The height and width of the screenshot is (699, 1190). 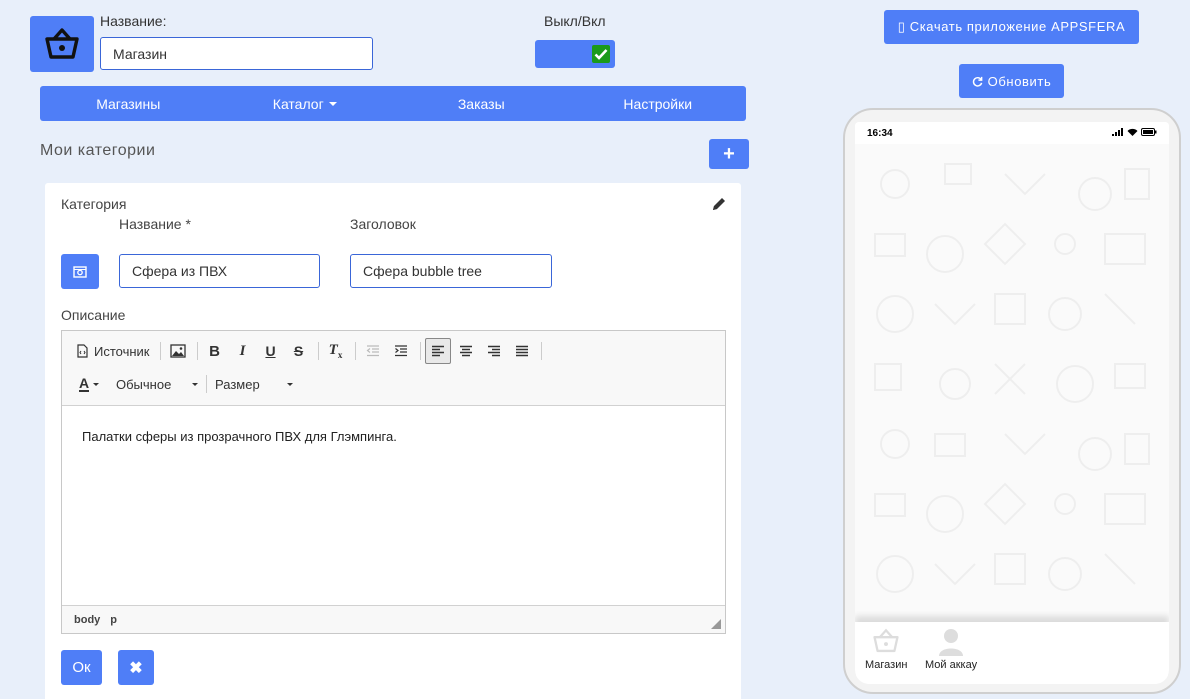 What do you see at coordinates (1012, 653) in the screenshot?
I see `phone-tabbar: Магазин Мой аккаунт` at bounding box center [1012, 653].